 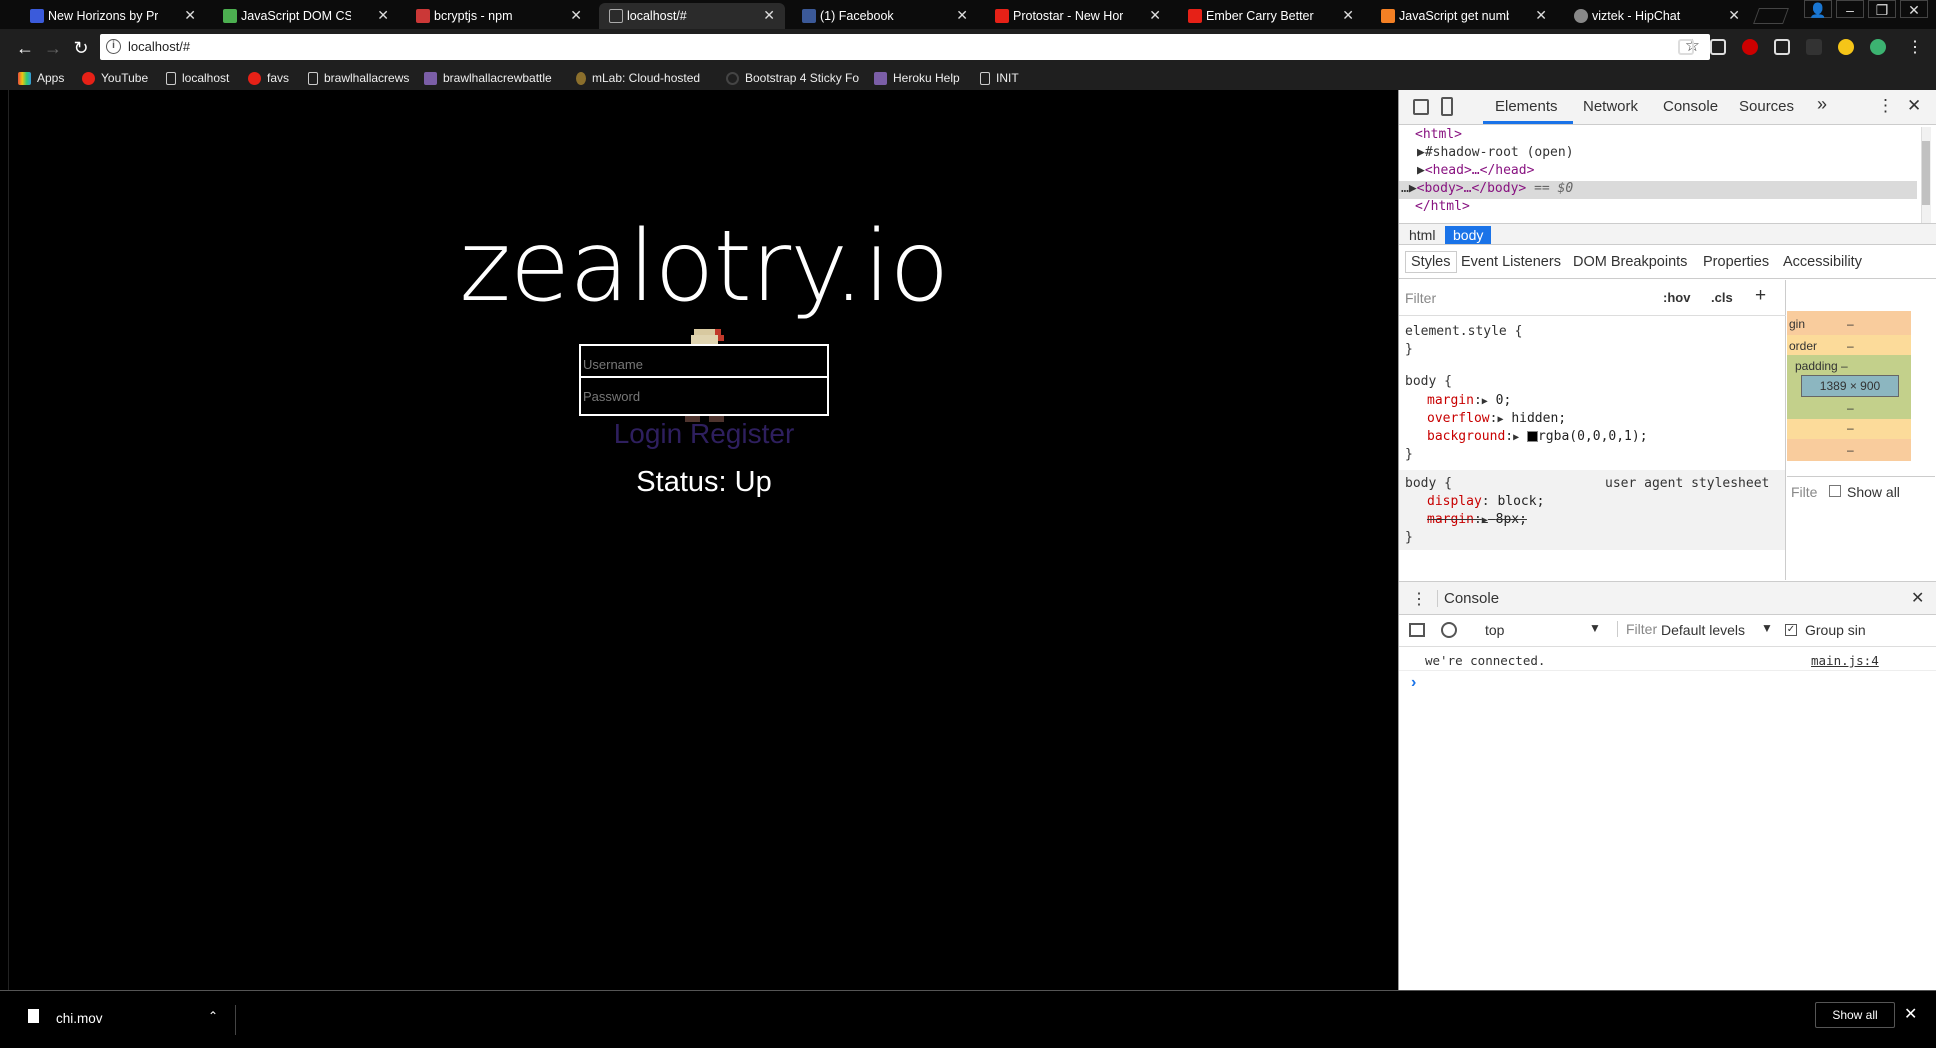 I want to click on cls-toggle: .cls, so click(x=1722, y=297).